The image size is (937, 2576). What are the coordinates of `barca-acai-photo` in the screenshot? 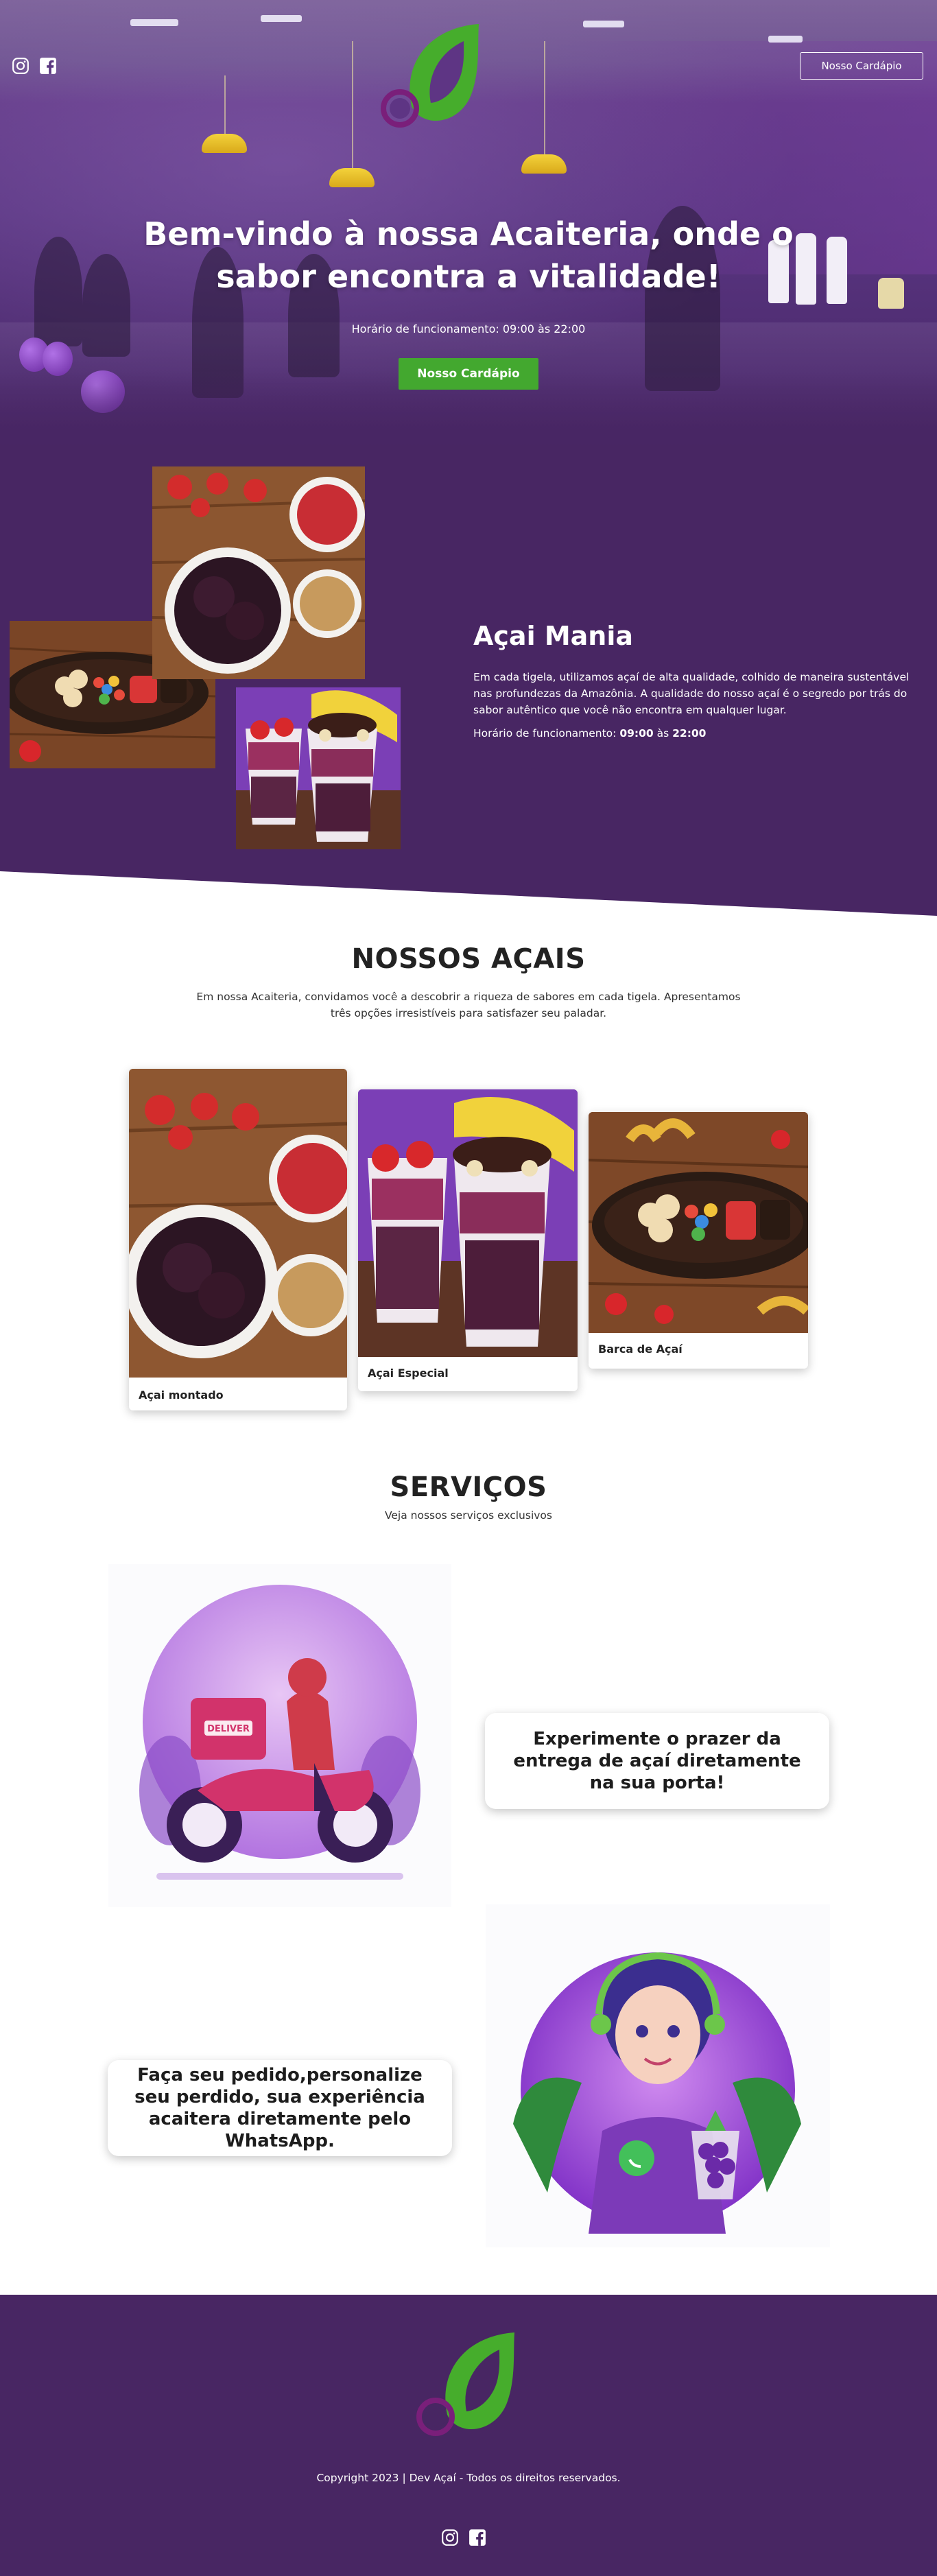 It's located at (698, 1222).